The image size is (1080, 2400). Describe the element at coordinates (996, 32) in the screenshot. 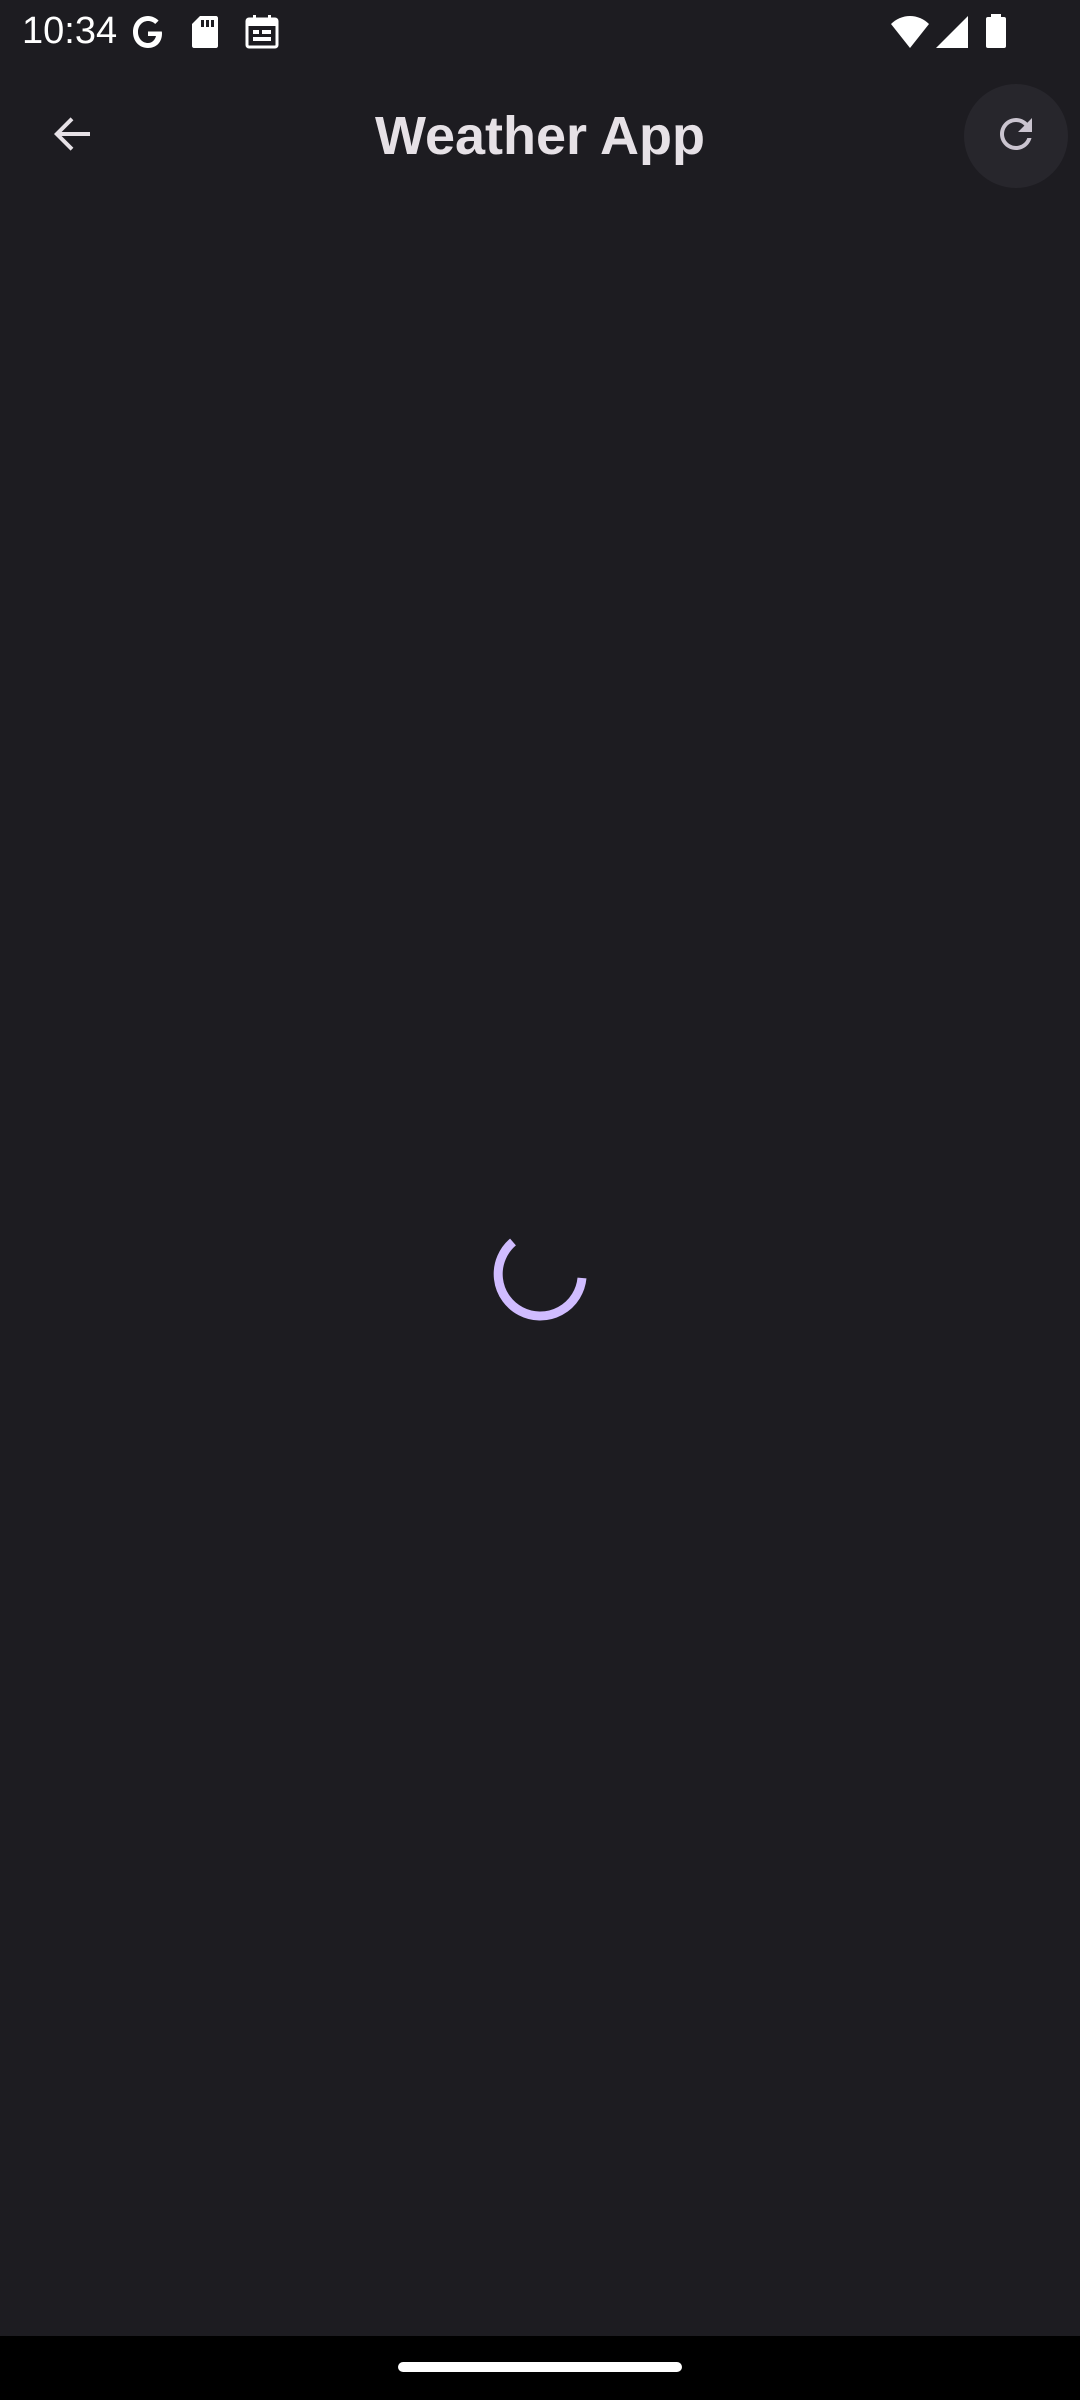

I see `battery-icon` at that location.